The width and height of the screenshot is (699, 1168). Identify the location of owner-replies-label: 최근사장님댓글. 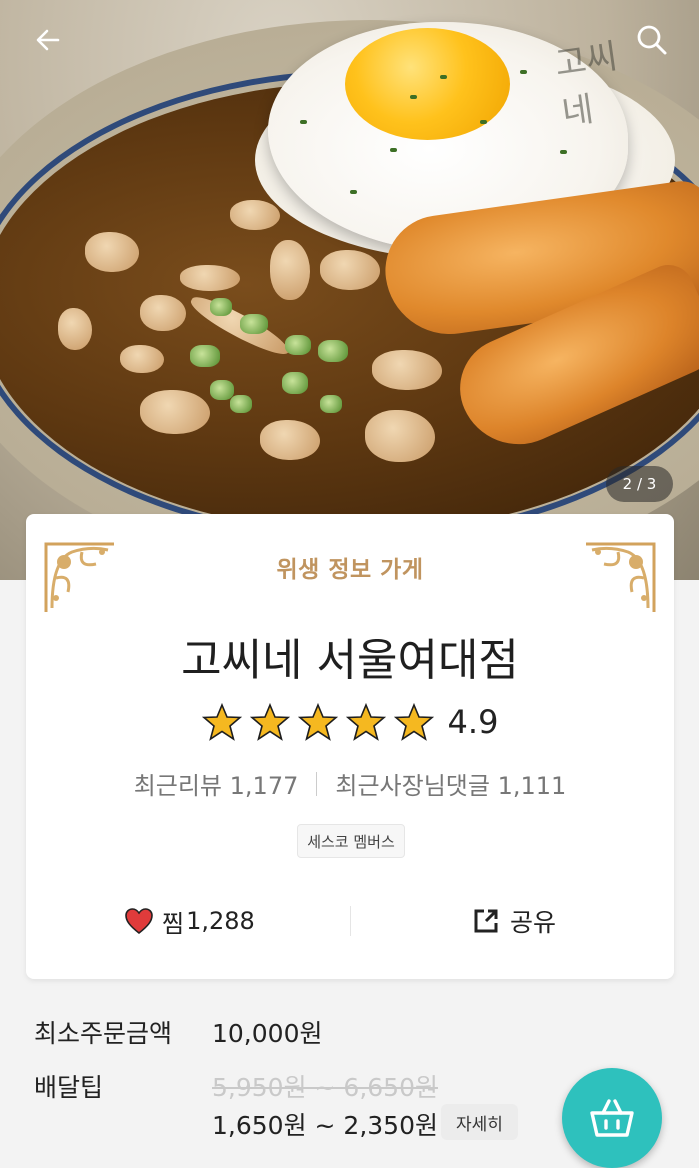
(412, 786).